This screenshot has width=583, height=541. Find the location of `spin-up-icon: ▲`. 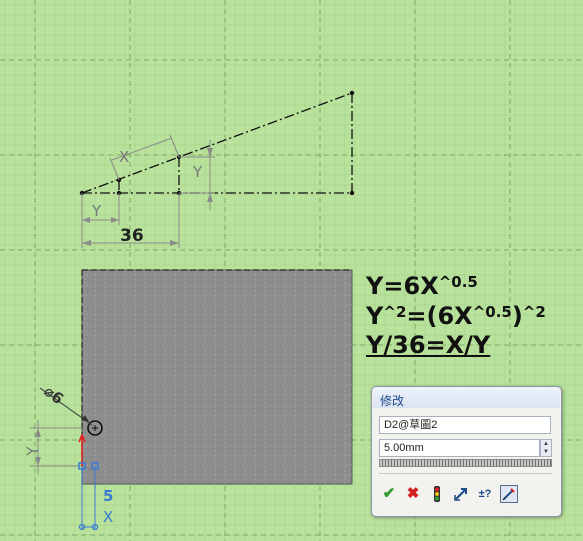

spin-up-icon: ▲ is located at coordinates (546, 444).